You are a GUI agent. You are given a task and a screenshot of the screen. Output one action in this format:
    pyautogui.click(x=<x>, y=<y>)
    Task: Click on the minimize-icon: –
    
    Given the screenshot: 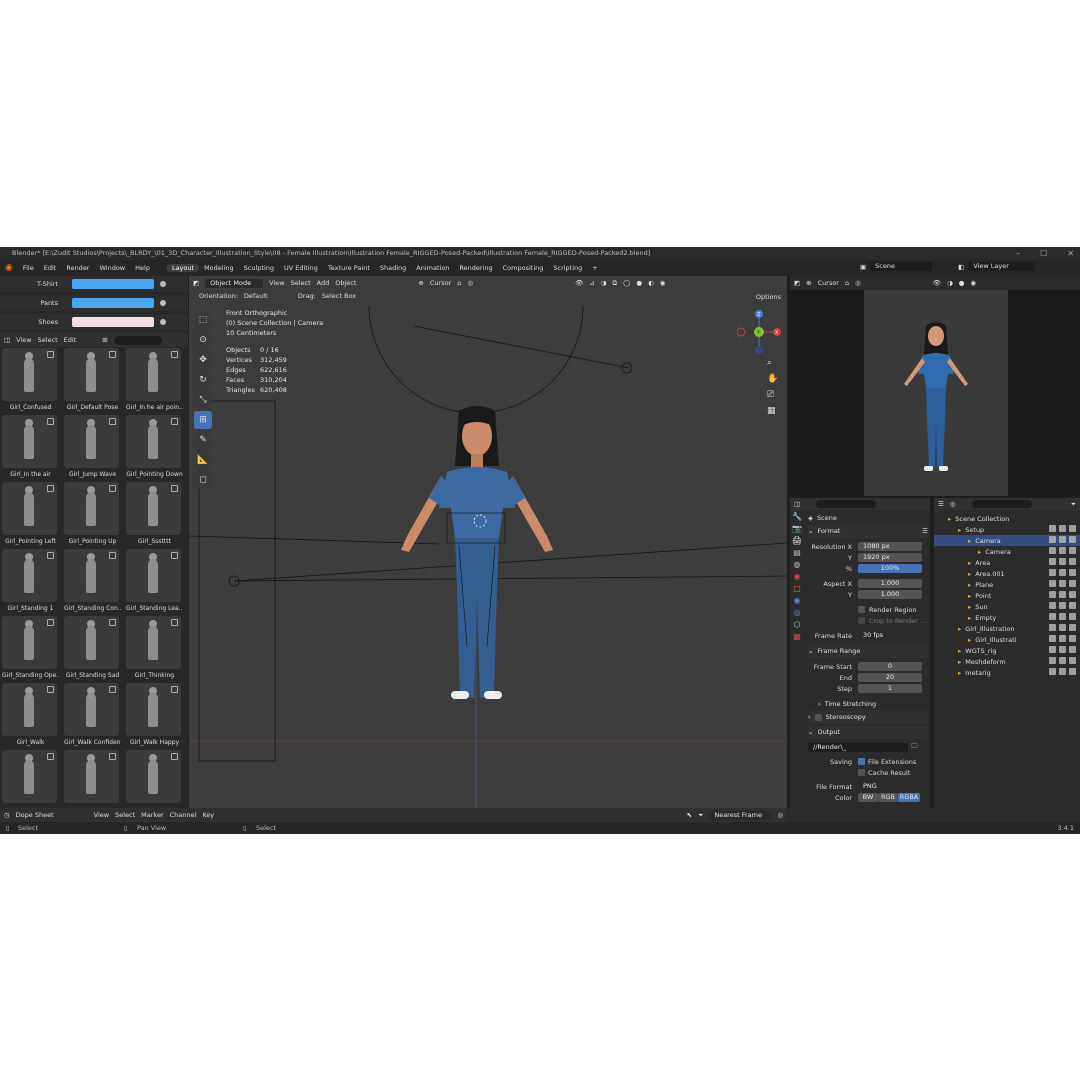 What is the action you would take?
    pyautogui.click(x=1018, y=253)
    